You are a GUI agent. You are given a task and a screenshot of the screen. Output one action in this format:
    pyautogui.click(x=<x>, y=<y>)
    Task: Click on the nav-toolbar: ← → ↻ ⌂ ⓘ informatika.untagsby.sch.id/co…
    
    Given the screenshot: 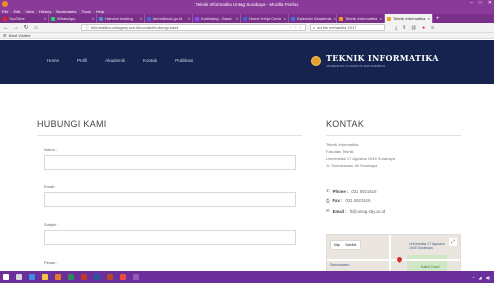 What is the action you would take?
    pyautogui.click(x=247, y=28)
    